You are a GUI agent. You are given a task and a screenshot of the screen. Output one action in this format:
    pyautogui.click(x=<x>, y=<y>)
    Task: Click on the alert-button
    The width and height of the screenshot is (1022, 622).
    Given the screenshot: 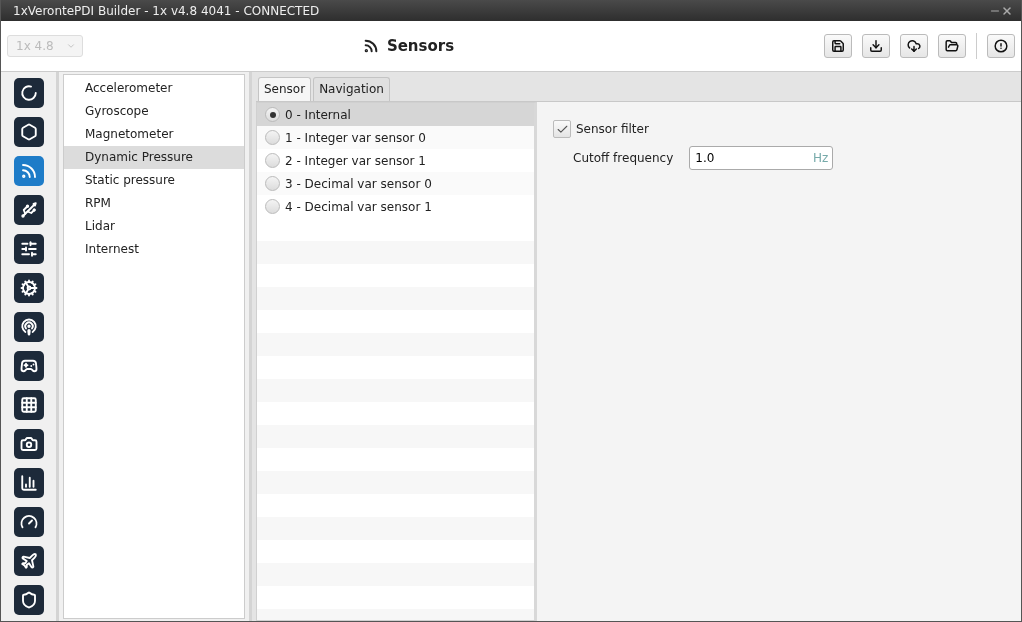 What is the action you would take?
    pyautogui.click(x=1001, y=46)
    